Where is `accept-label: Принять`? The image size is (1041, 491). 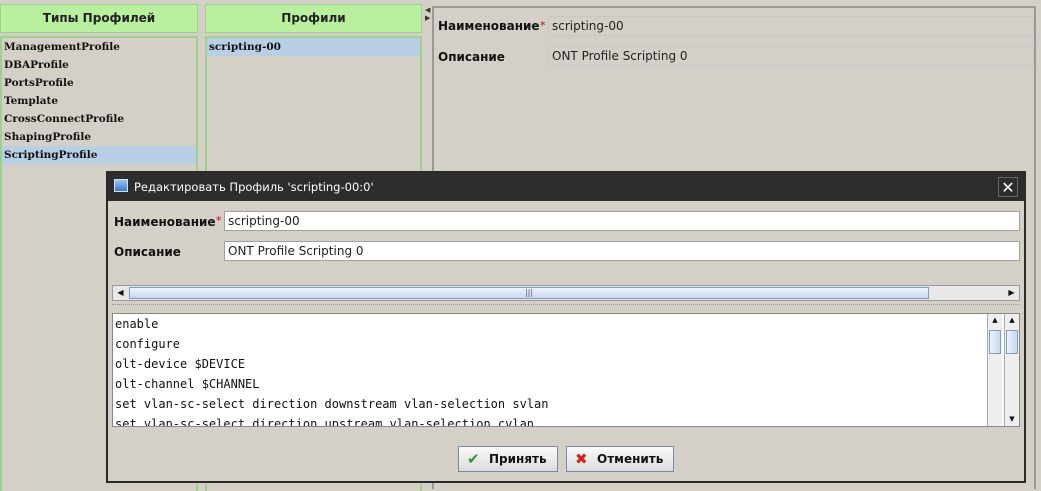
accept-label: Принять is located at coordinates (518, 459).